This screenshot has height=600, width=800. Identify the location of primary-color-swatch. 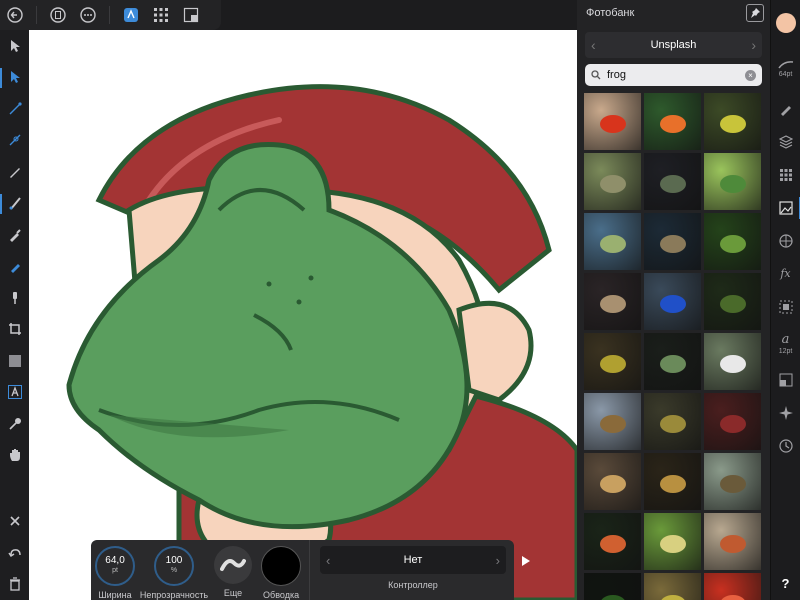
(785, 23).